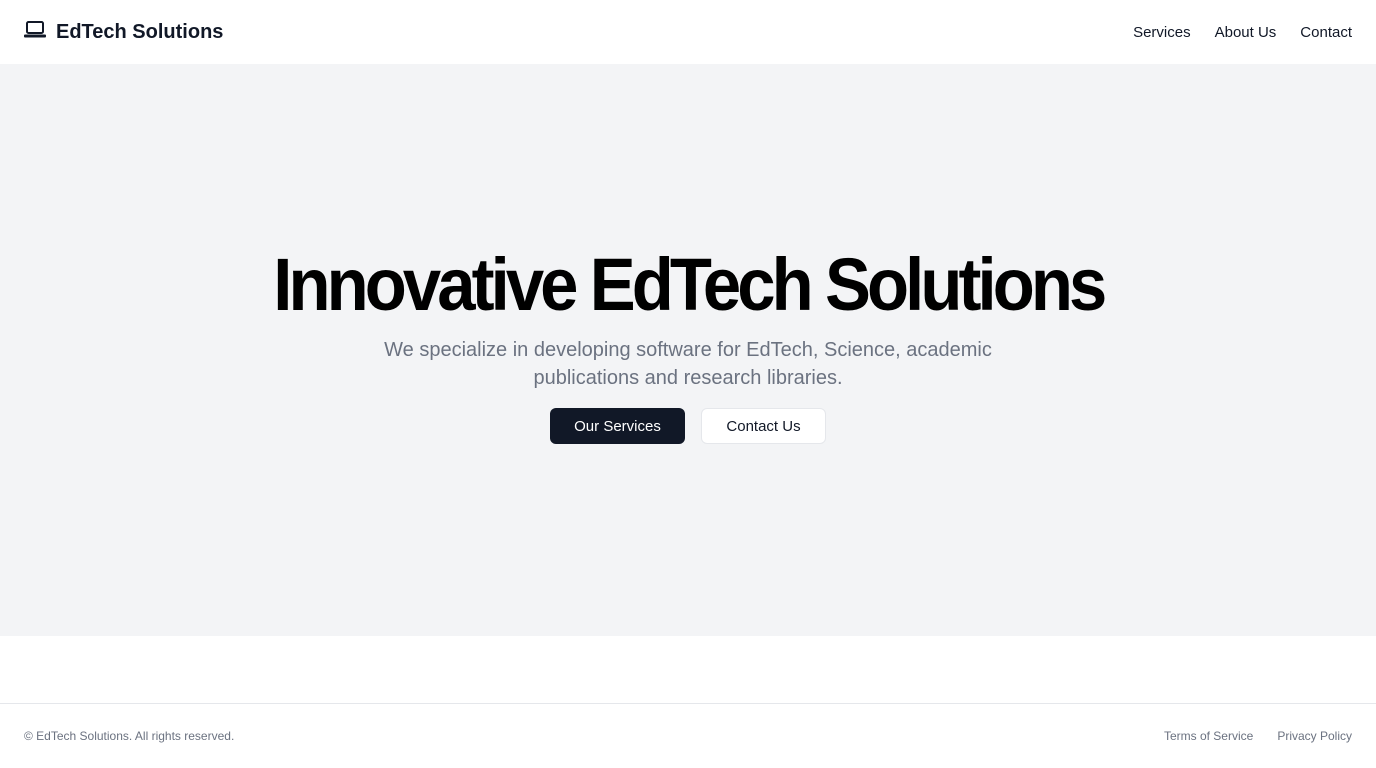 Image resolution: width=1376 pixels, height=768 pixels. I want to click on brand-link: EdTech Solutions, so click(123, 32).